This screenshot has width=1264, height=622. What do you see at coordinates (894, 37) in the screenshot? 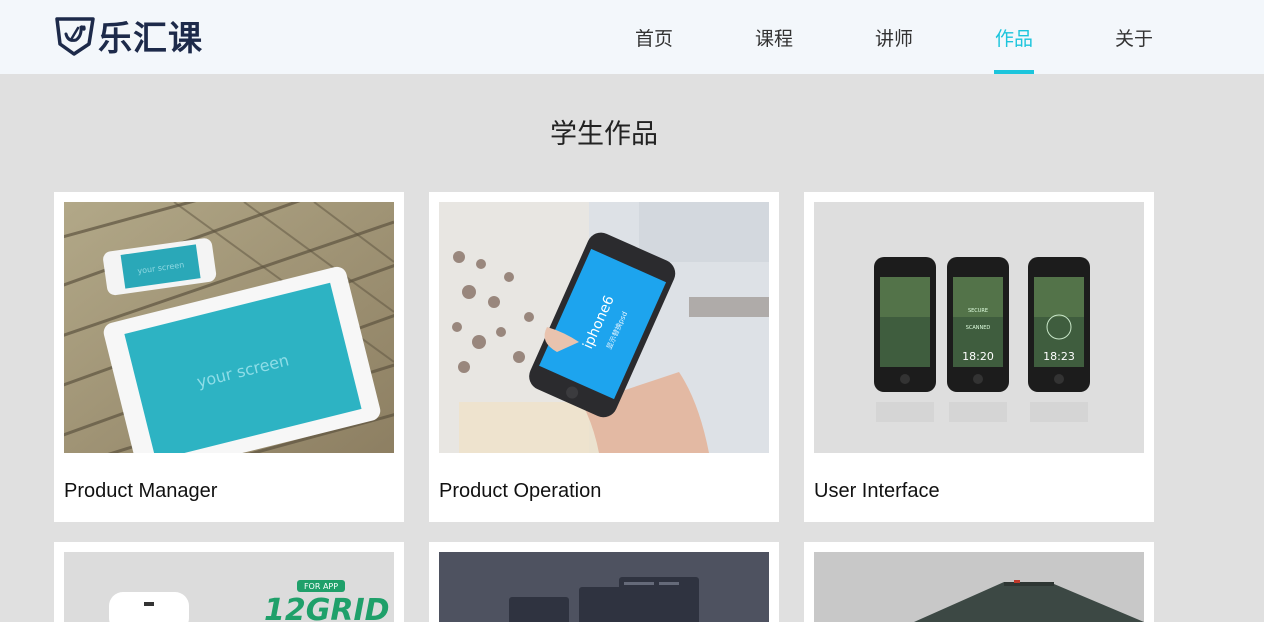
I see `nav-item-teachers: 讲师` at bounding box center [894, 37].